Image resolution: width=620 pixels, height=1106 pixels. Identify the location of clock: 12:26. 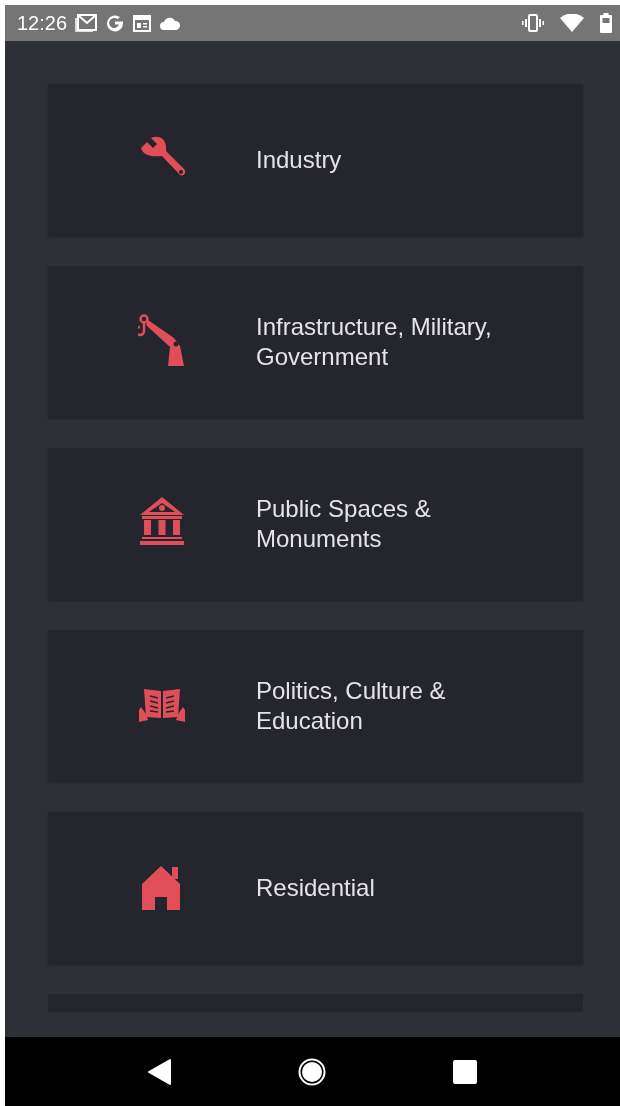
(42, 23).